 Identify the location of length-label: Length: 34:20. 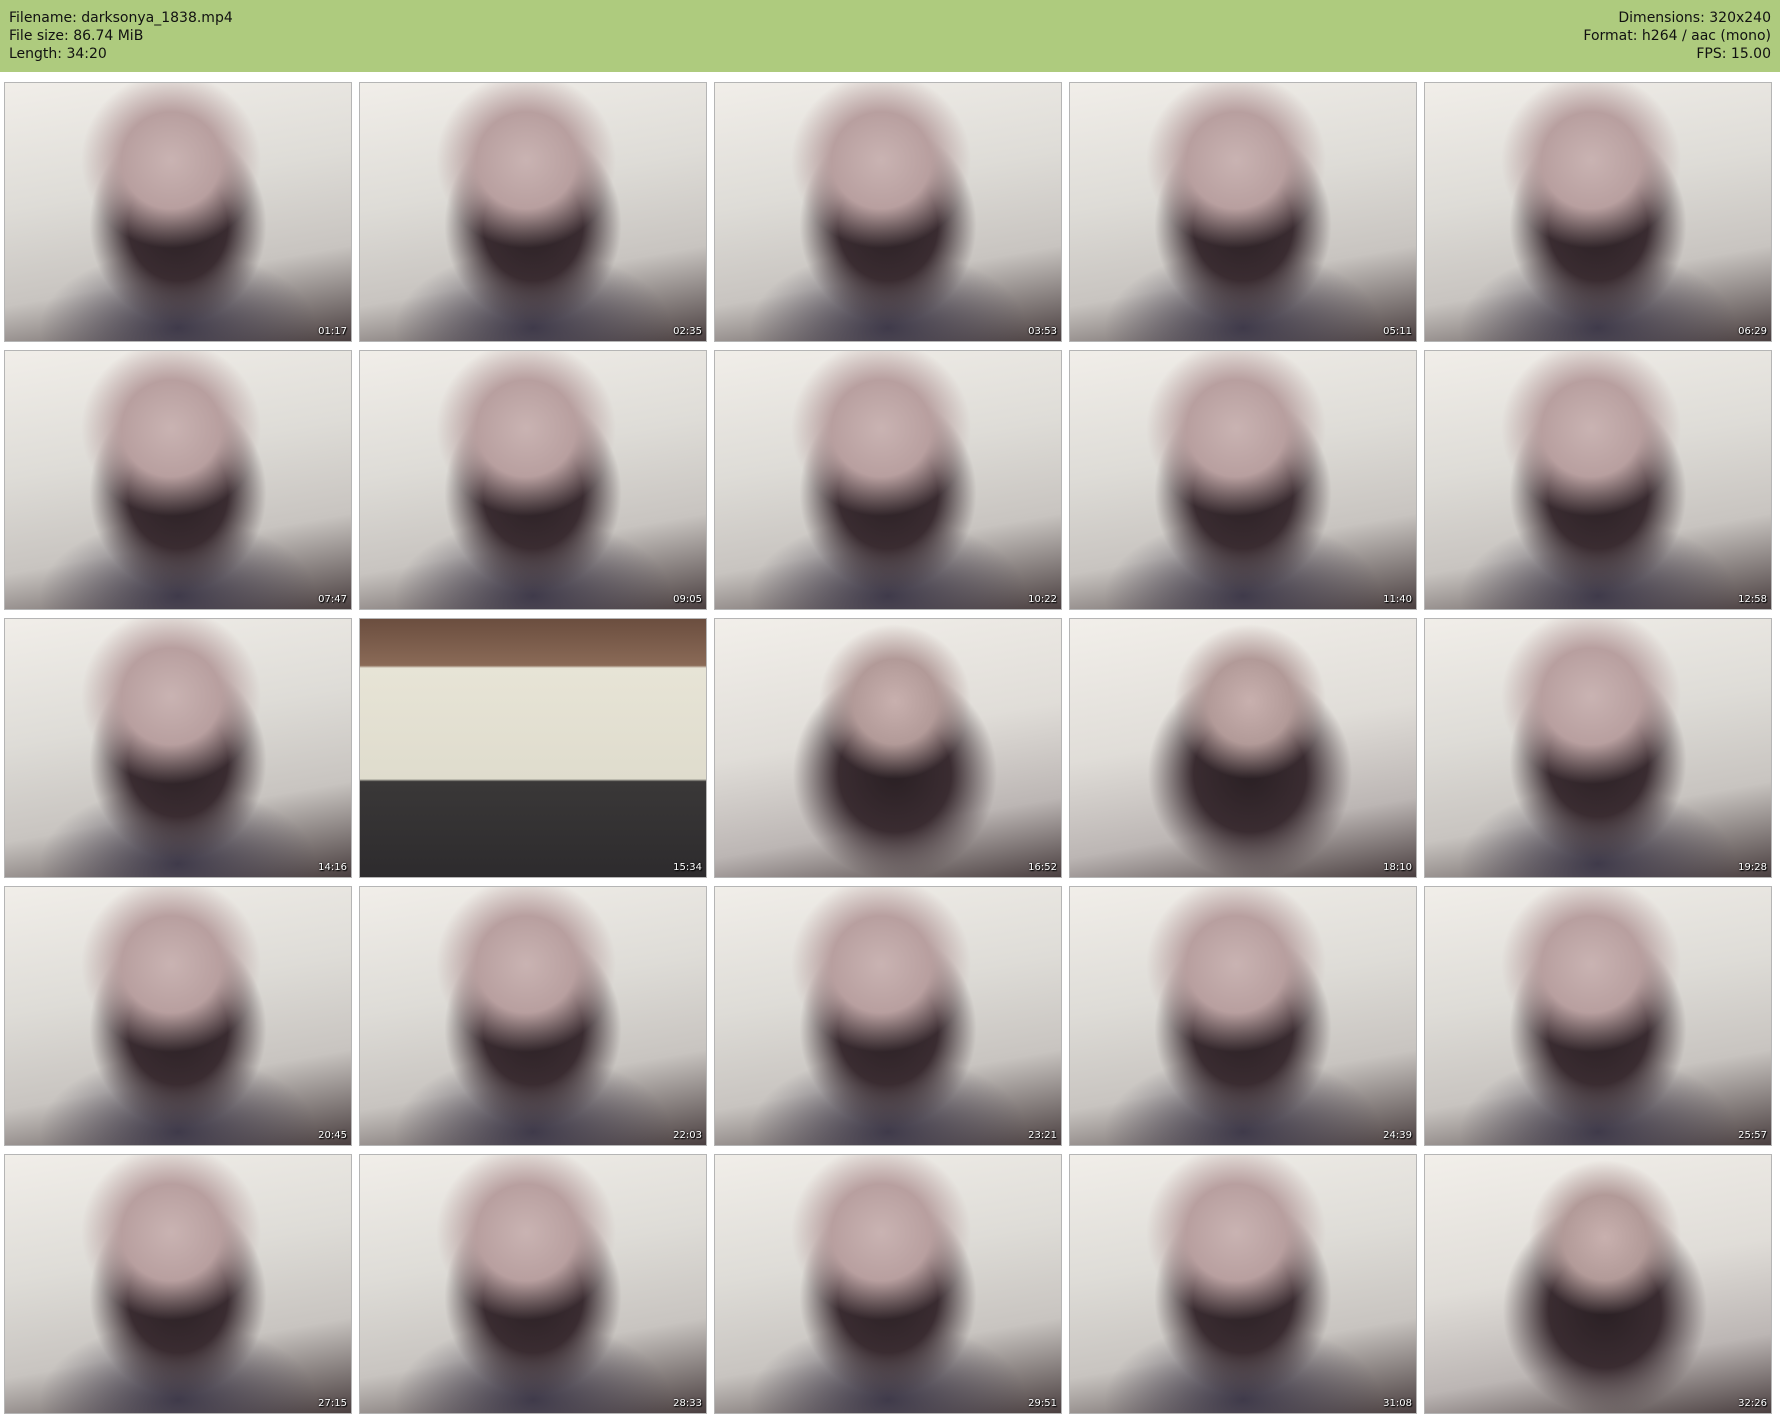
(58, 54).